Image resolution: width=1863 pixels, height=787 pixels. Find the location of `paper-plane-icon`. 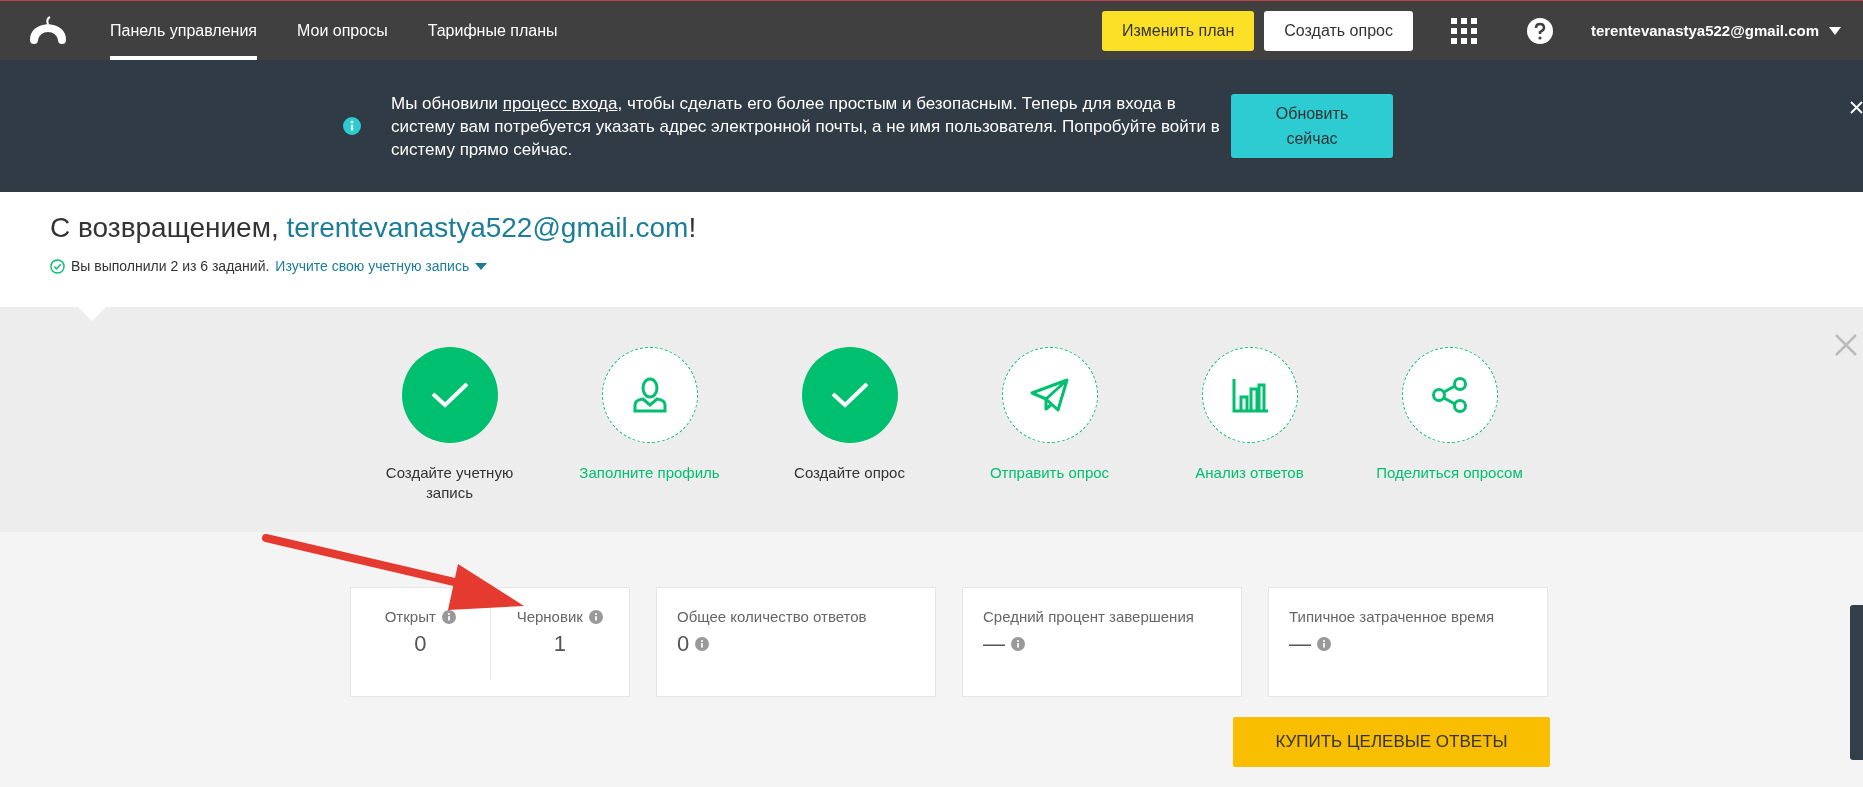

paper-plane-icon is located at coordinates (1049, 395).